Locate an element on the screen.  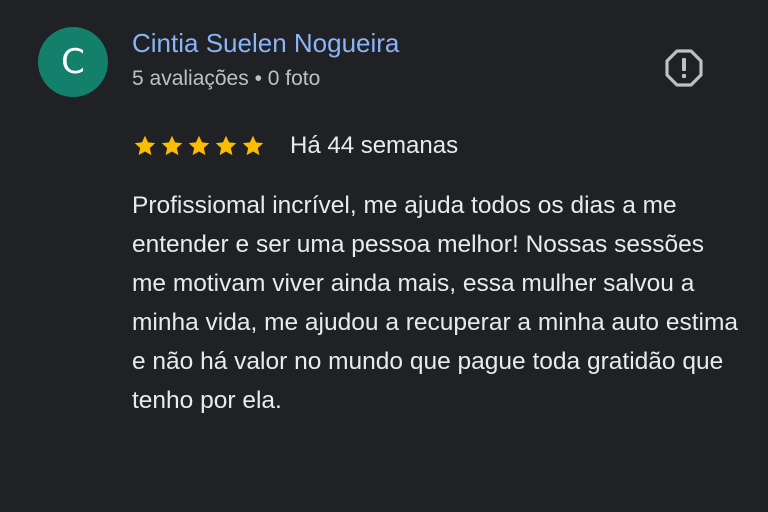
star-rating is located at coordinates (199, 146).